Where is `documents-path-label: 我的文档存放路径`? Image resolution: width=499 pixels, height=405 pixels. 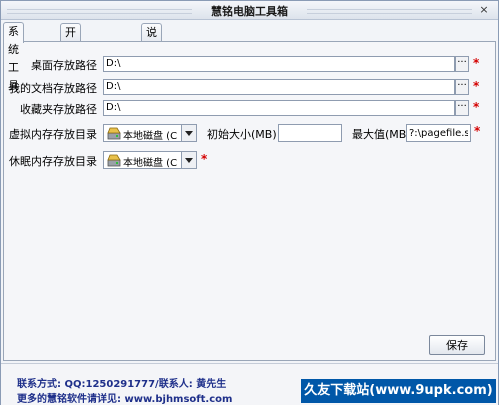
documents-path-label: 我的文档存放路径 is located at coordinates (53, 88).